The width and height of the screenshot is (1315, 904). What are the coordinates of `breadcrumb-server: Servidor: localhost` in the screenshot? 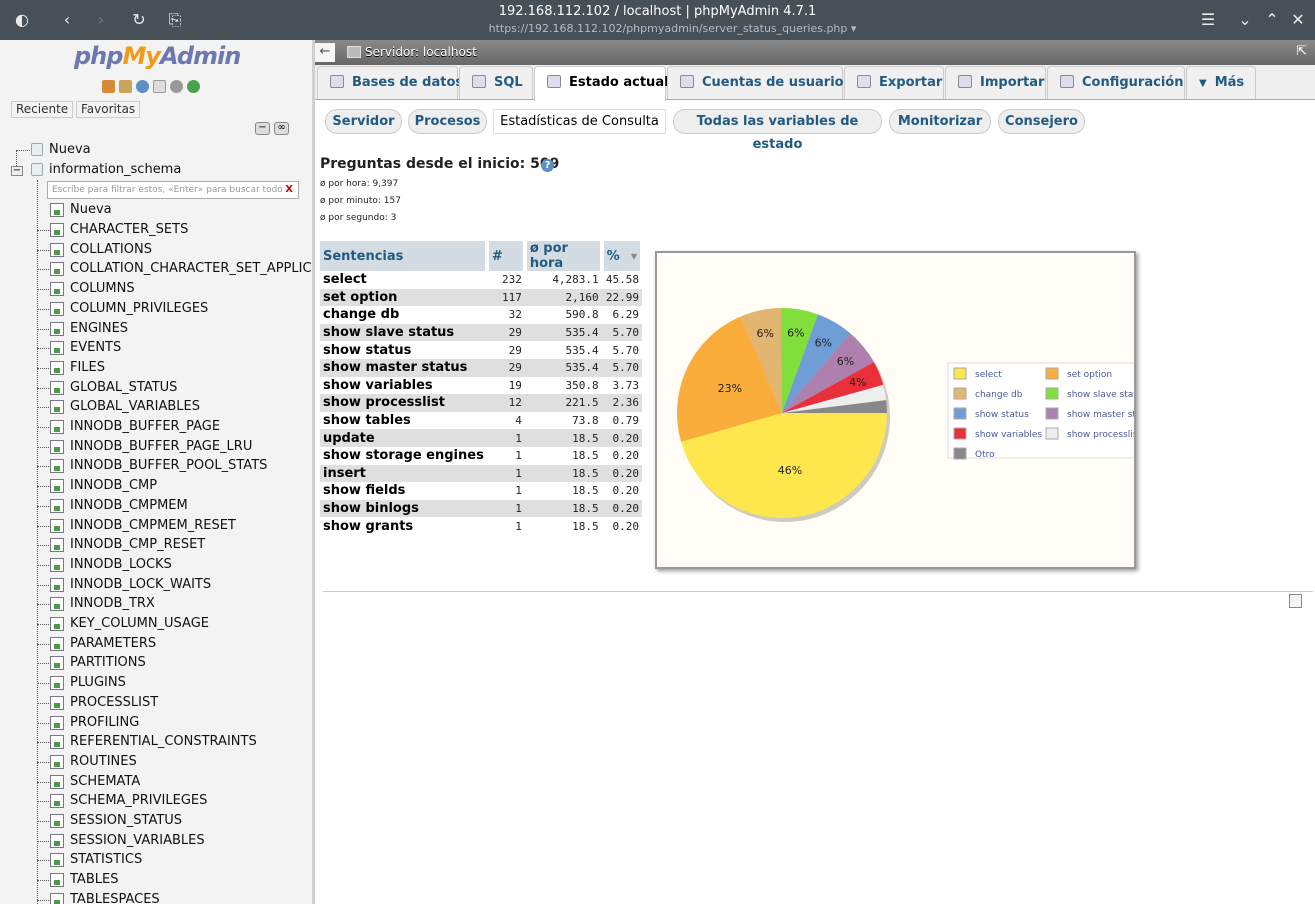 It's located at (421, 52).